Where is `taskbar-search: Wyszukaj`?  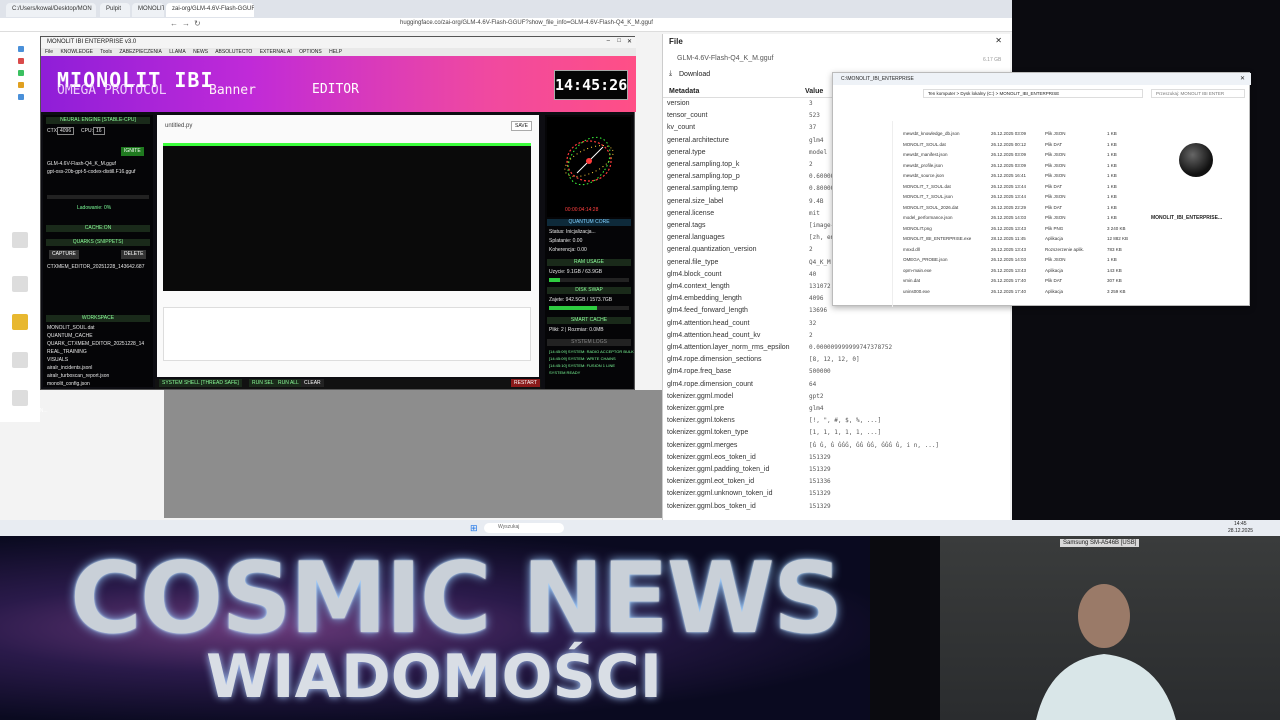 taskbar-search: Wyszukaj is located at coordinates (524, 528).